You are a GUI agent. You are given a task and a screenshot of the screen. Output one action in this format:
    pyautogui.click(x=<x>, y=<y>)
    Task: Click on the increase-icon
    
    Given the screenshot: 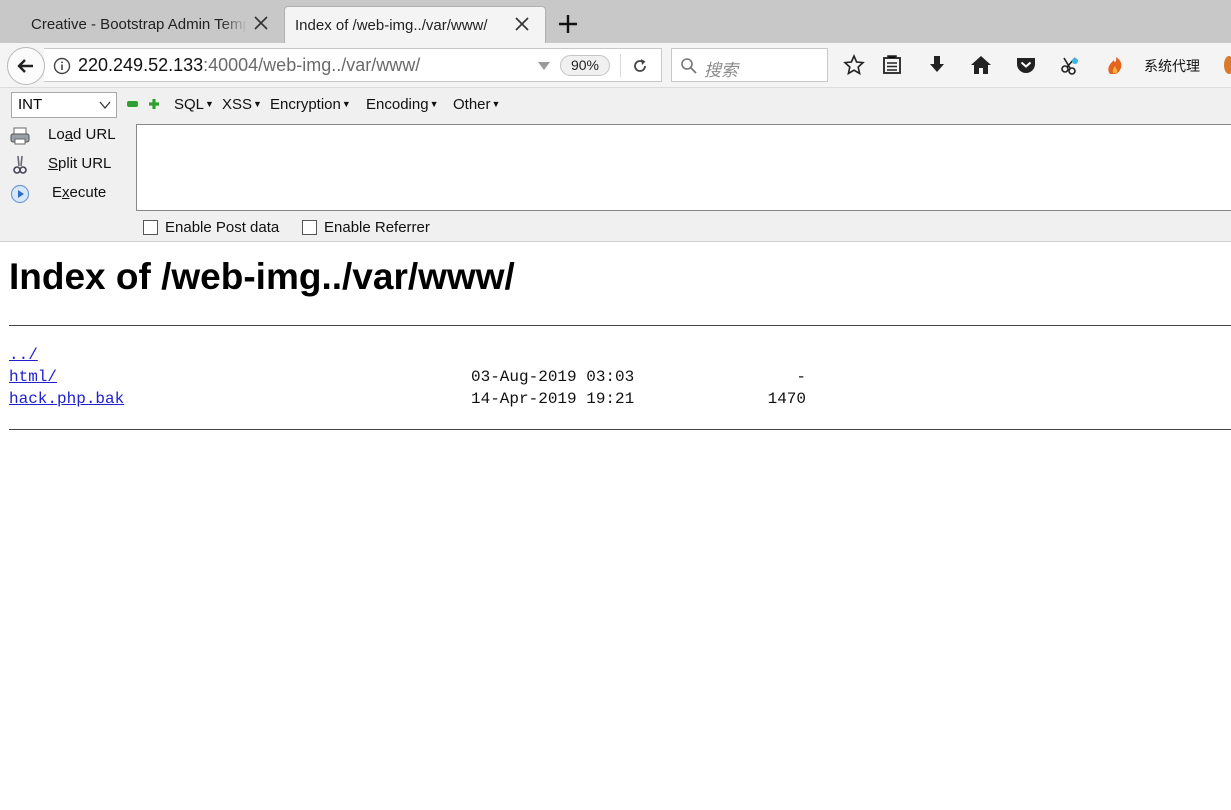 What is the action you would take?
    pyautogui.click(x=154, y=104)
    